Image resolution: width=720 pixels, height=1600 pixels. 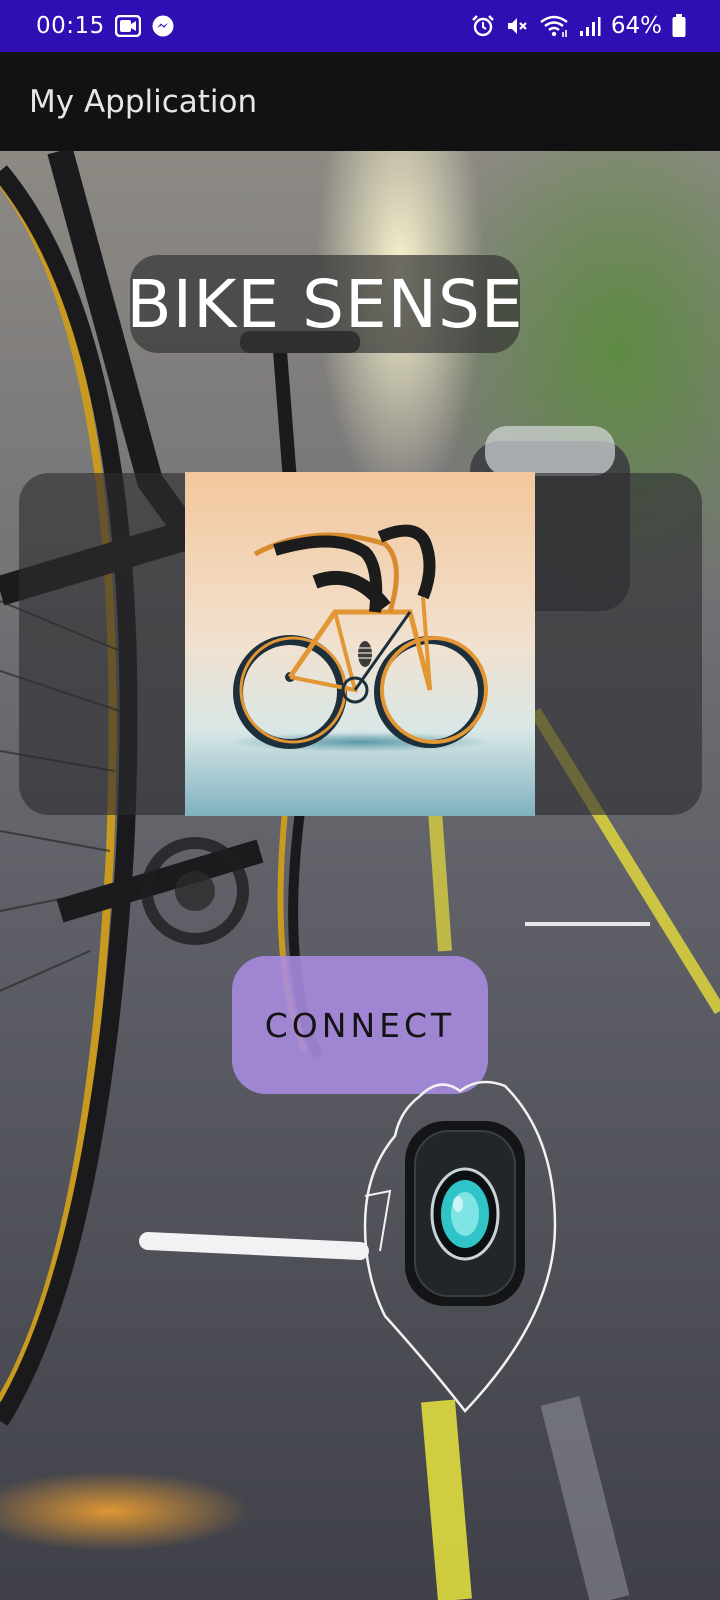 What do you see at coordinates (578, 26) in the screenshot?
I see `status-right: 64%` at bounding box center [578, 26].